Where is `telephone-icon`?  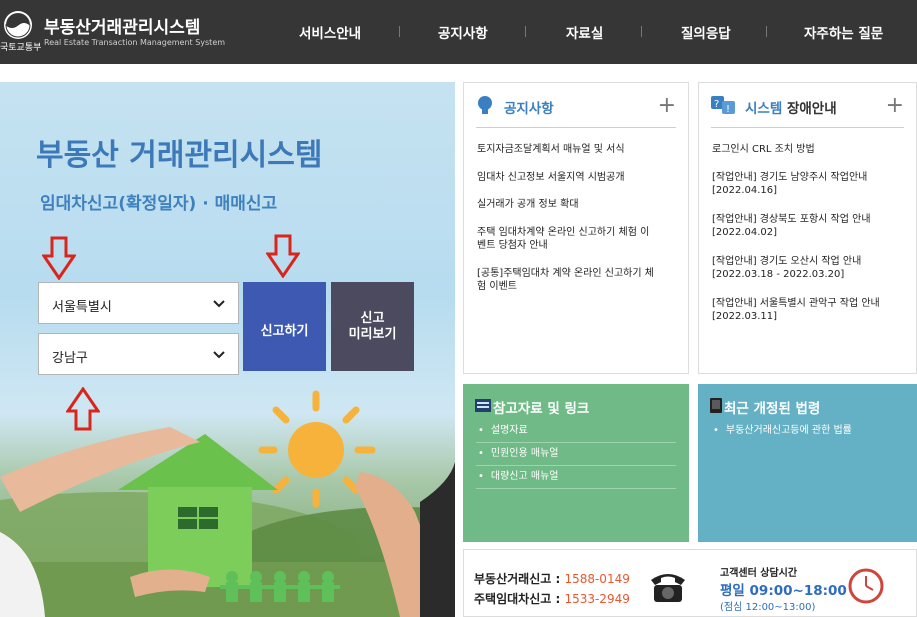 telephone-icon is located at coordinates (668, 588).